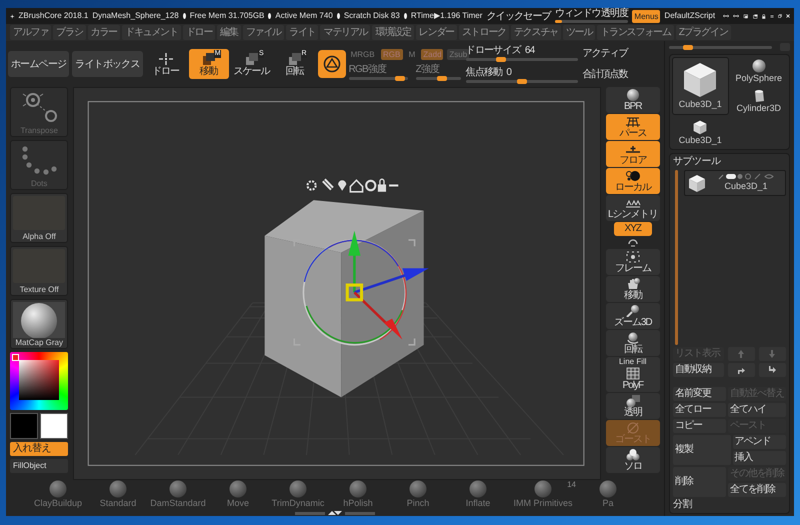 The image size is (800, 525). I want to click on view-tool-icon, so click(632, 175).